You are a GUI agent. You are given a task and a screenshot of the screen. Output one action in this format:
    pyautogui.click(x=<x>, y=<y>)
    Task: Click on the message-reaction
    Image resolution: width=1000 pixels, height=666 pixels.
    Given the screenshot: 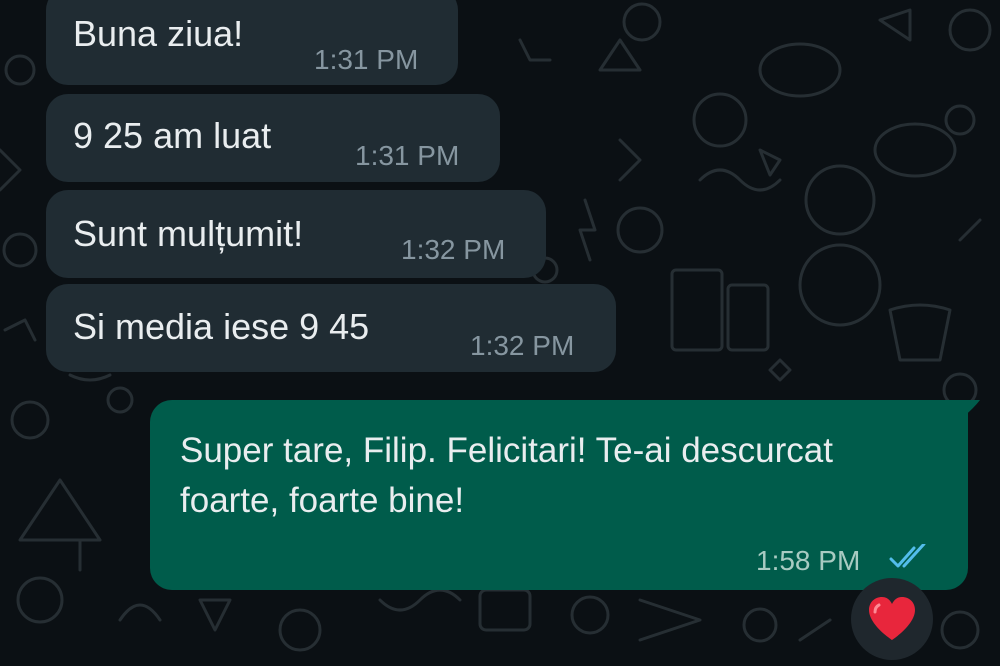 What is the action you would take?
    pyautogui.click(x=892, y=619)
    